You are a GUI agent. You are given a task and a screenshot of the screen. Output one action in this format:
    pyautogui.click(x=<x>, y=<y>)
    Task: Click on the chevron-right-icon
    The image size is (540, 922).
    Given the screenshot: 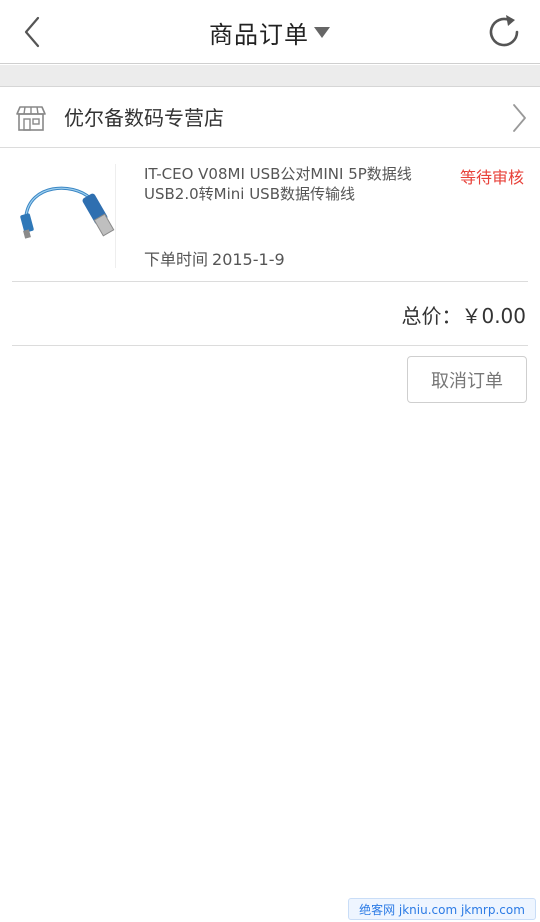 What is the action you would take?
    pyautogui.click(x=519, y=118)
    